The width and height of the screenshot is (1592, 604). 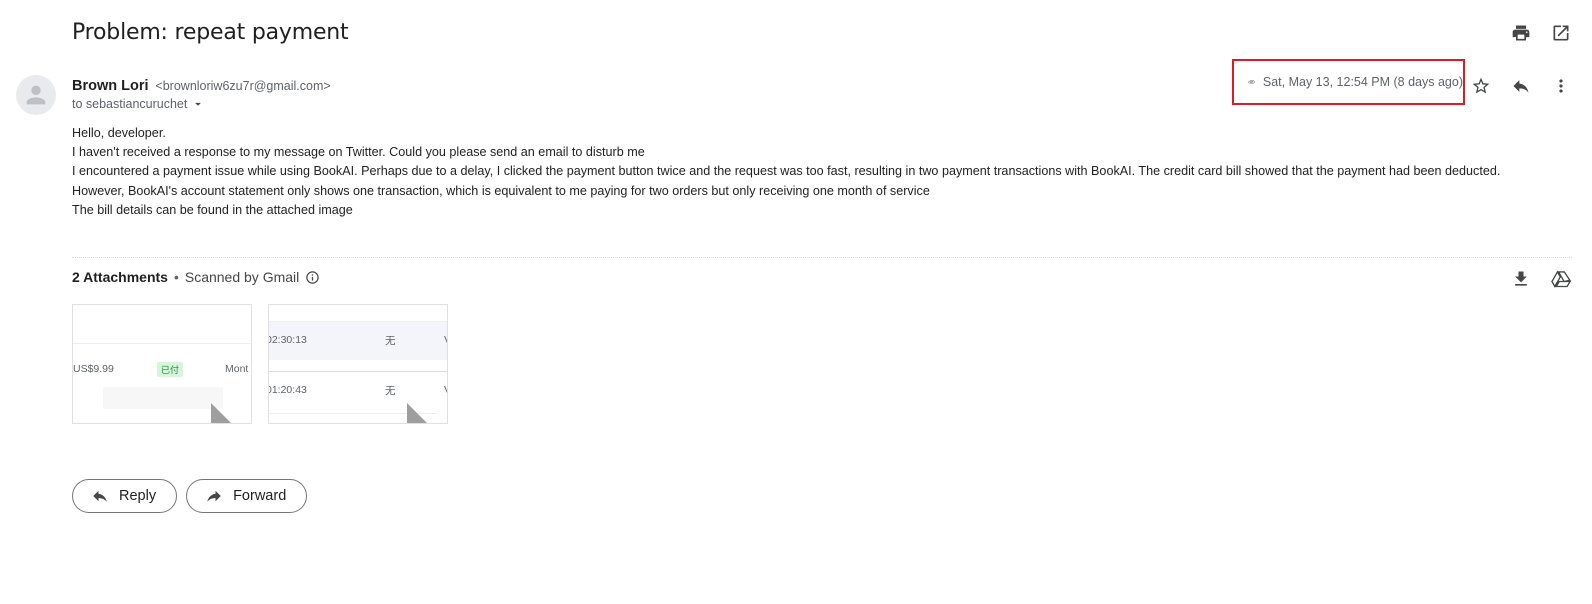 I want to click on sender-email: <brownloriw6zu7r@gmail.com>, so click(x=243, y=86).